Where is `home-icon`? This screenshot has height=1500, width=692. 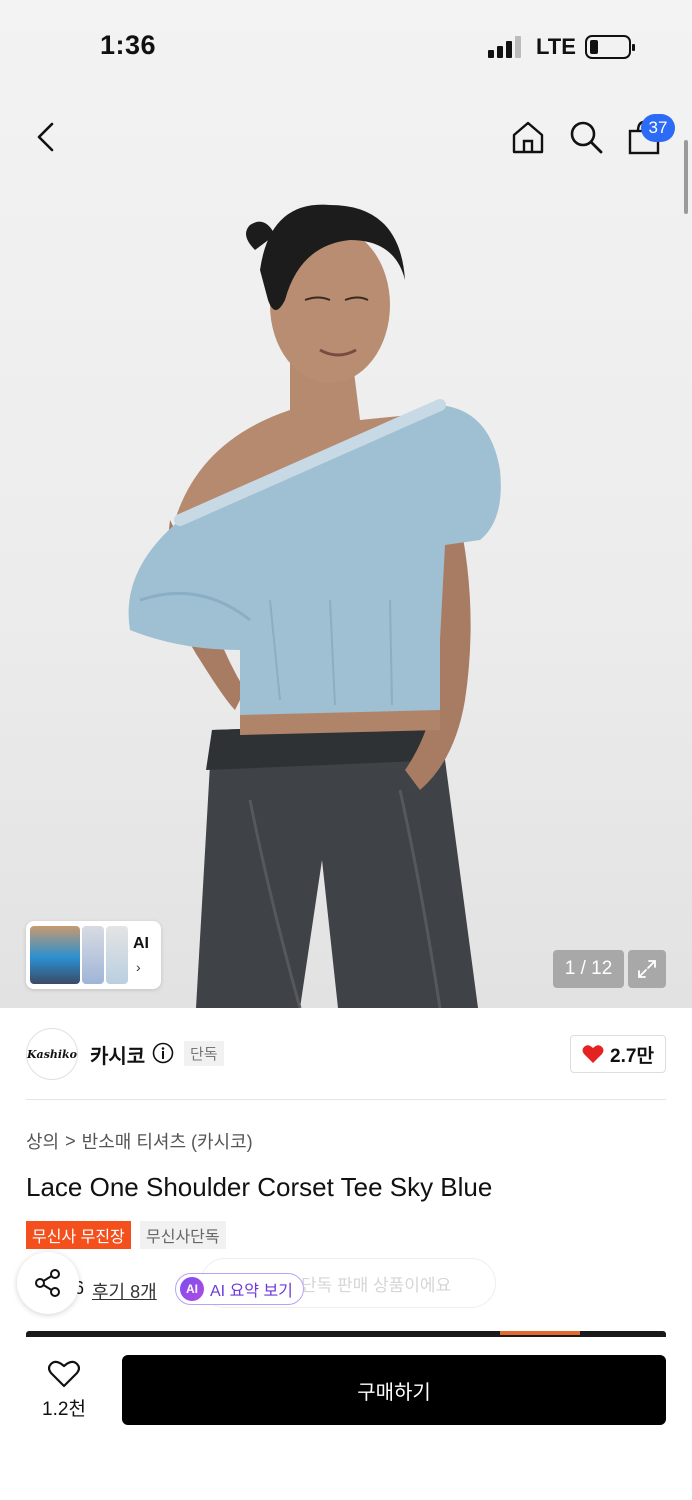 home-icon is located at coordinates (528, 137).